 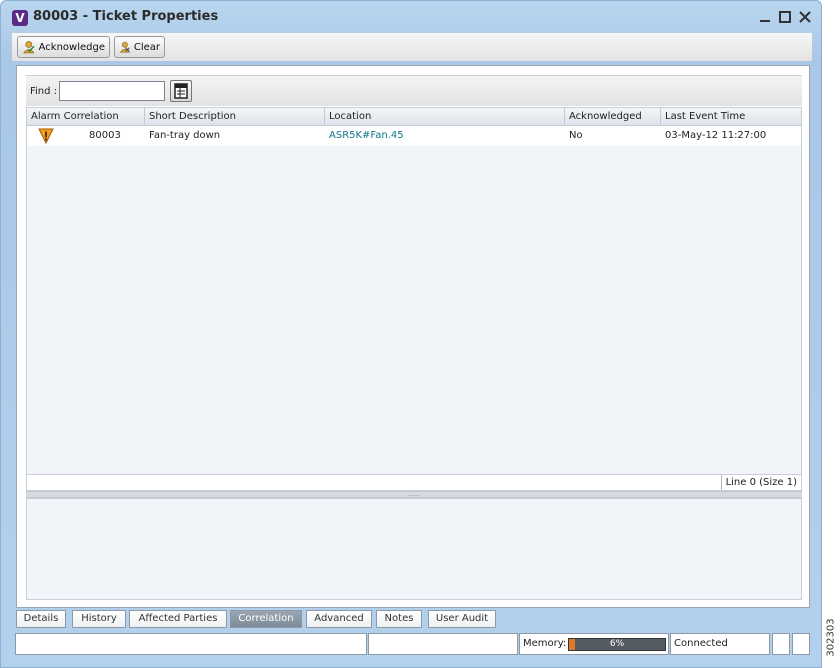 I want to click on find-input, so click(x=112, y=91).